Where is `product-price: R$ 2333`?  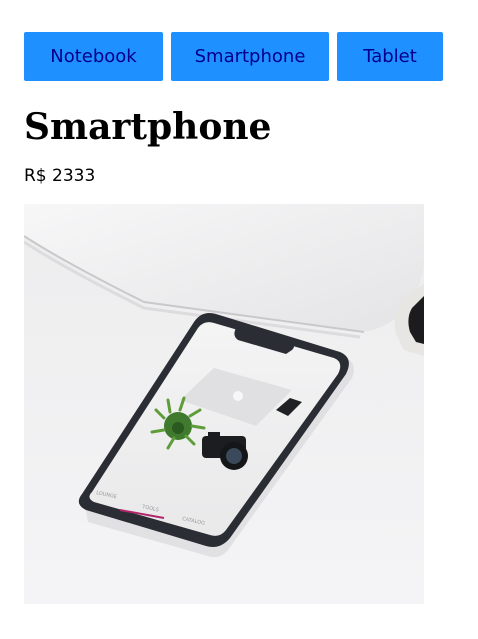 product-price: R$ 2333 is located at coordinates (60, 176).